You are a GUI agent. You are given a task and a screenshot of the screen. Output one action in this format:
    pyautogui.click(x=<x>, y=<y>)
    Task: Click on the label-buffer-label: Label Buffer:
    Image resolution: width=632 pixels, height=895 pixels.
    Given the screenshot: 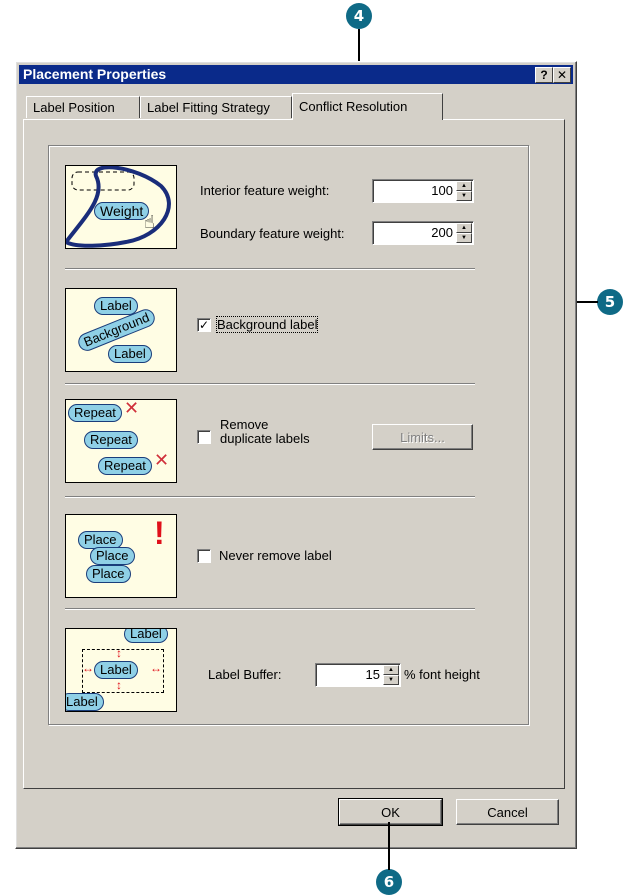 What is the action you would take?
    pyautogui.click(x=245, y=674)
    